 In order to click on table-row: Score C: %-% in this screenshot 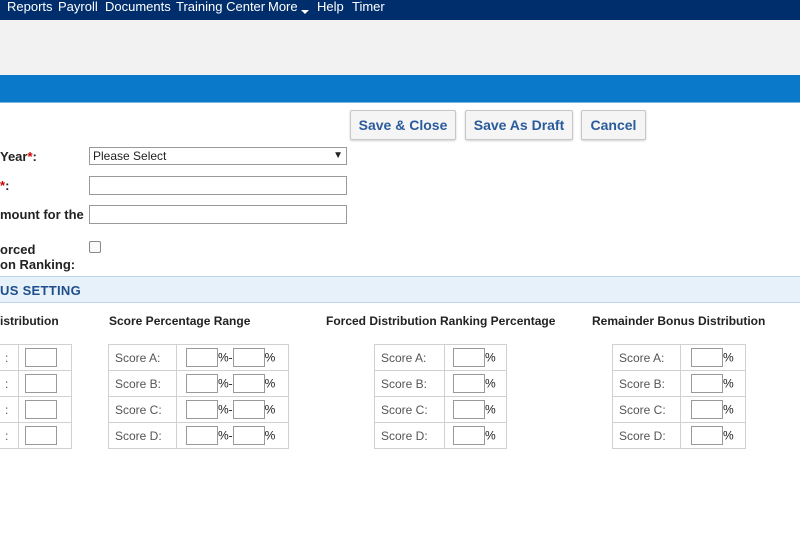, I will do `click(198, 409)`.